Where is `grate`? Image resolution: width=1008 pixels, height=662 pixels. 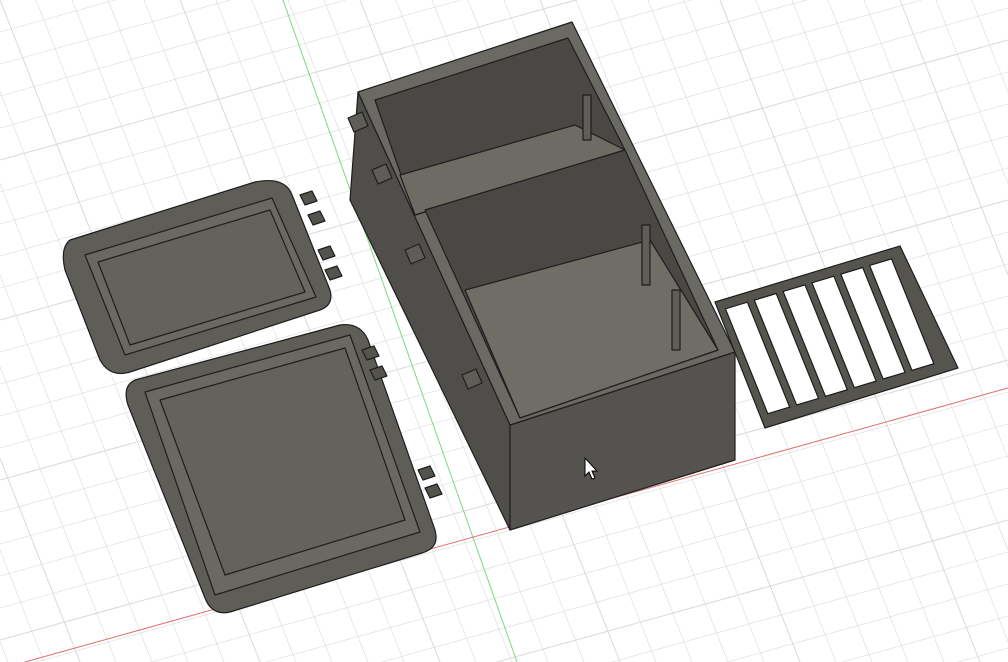 grate is located at coordinates (836, 337).